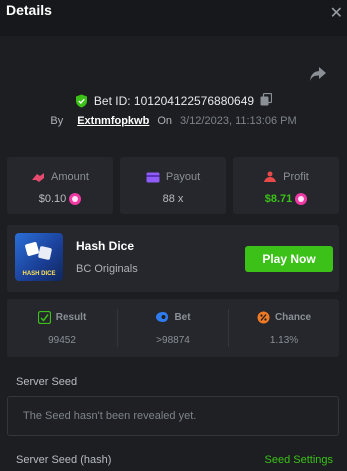 This screenshot has height=471, width=347. Describe the element at coordinates (105, 246) in the screenshot. I see `game-name: Hash Dice` at that location.